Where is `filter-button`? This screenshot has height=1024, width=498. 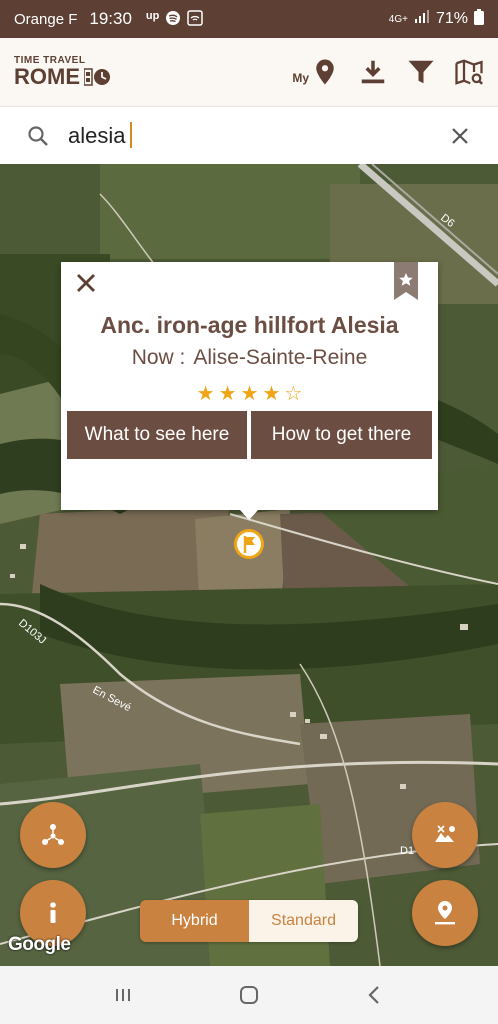 filter-button is located at coordinates (421, 72).